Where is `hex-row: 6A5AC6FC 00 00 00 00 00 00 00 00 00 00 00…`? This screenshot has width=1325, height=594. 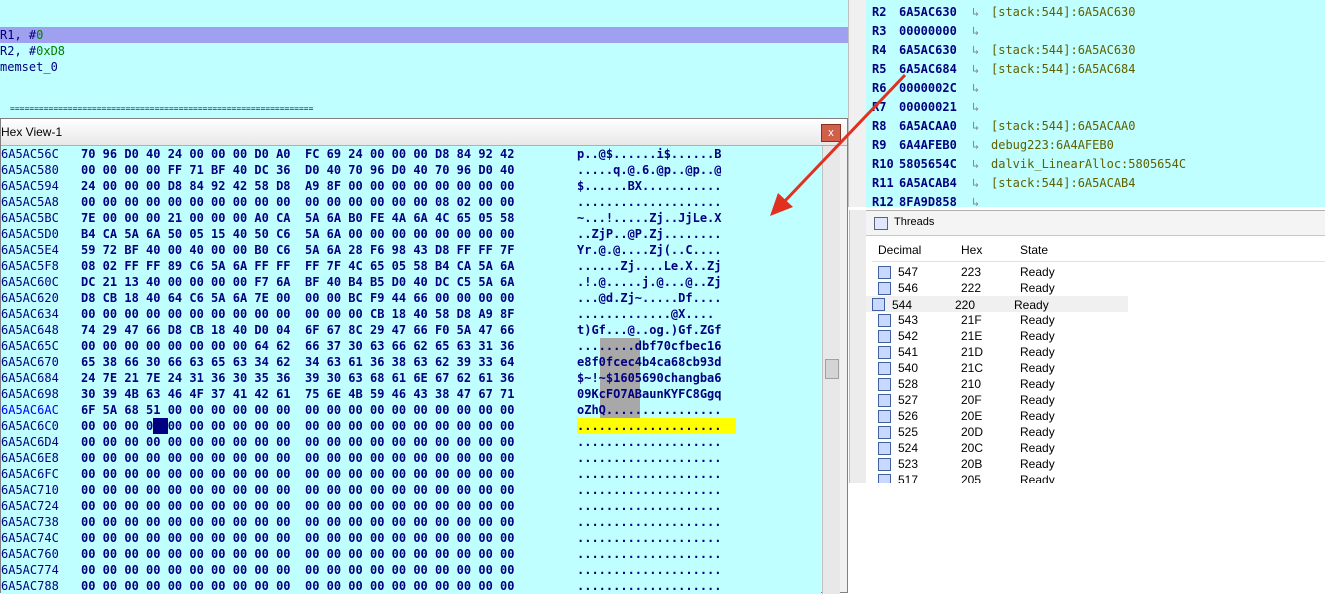 hex-row: 6A5AC6FC 00 00 00 00 00 00 00 00 00 00 00… is located at coordinates (411, 474).